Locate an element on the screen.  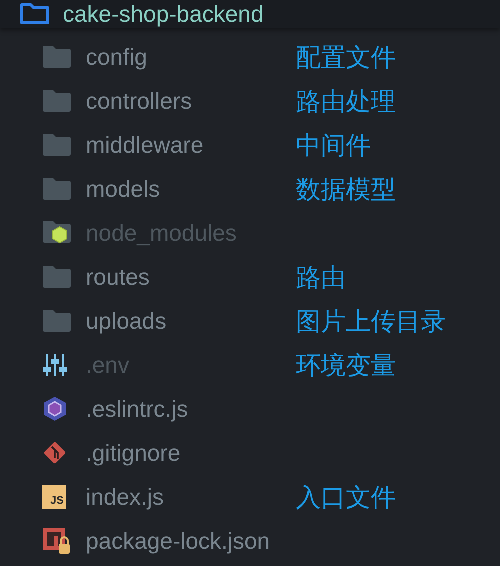
annotation: 入口文件 is located at coordinates (346, 498).